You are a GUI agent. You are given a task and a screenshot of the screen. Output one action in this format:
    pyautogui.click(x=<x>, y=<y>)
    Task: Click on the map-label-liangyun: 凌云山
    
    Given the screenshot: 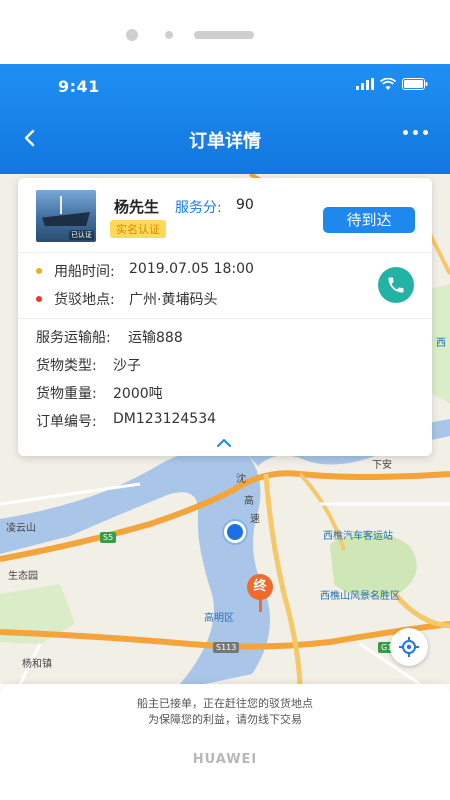 What is the action you would take?
    pyautogui.click(x=21, y=528)
    